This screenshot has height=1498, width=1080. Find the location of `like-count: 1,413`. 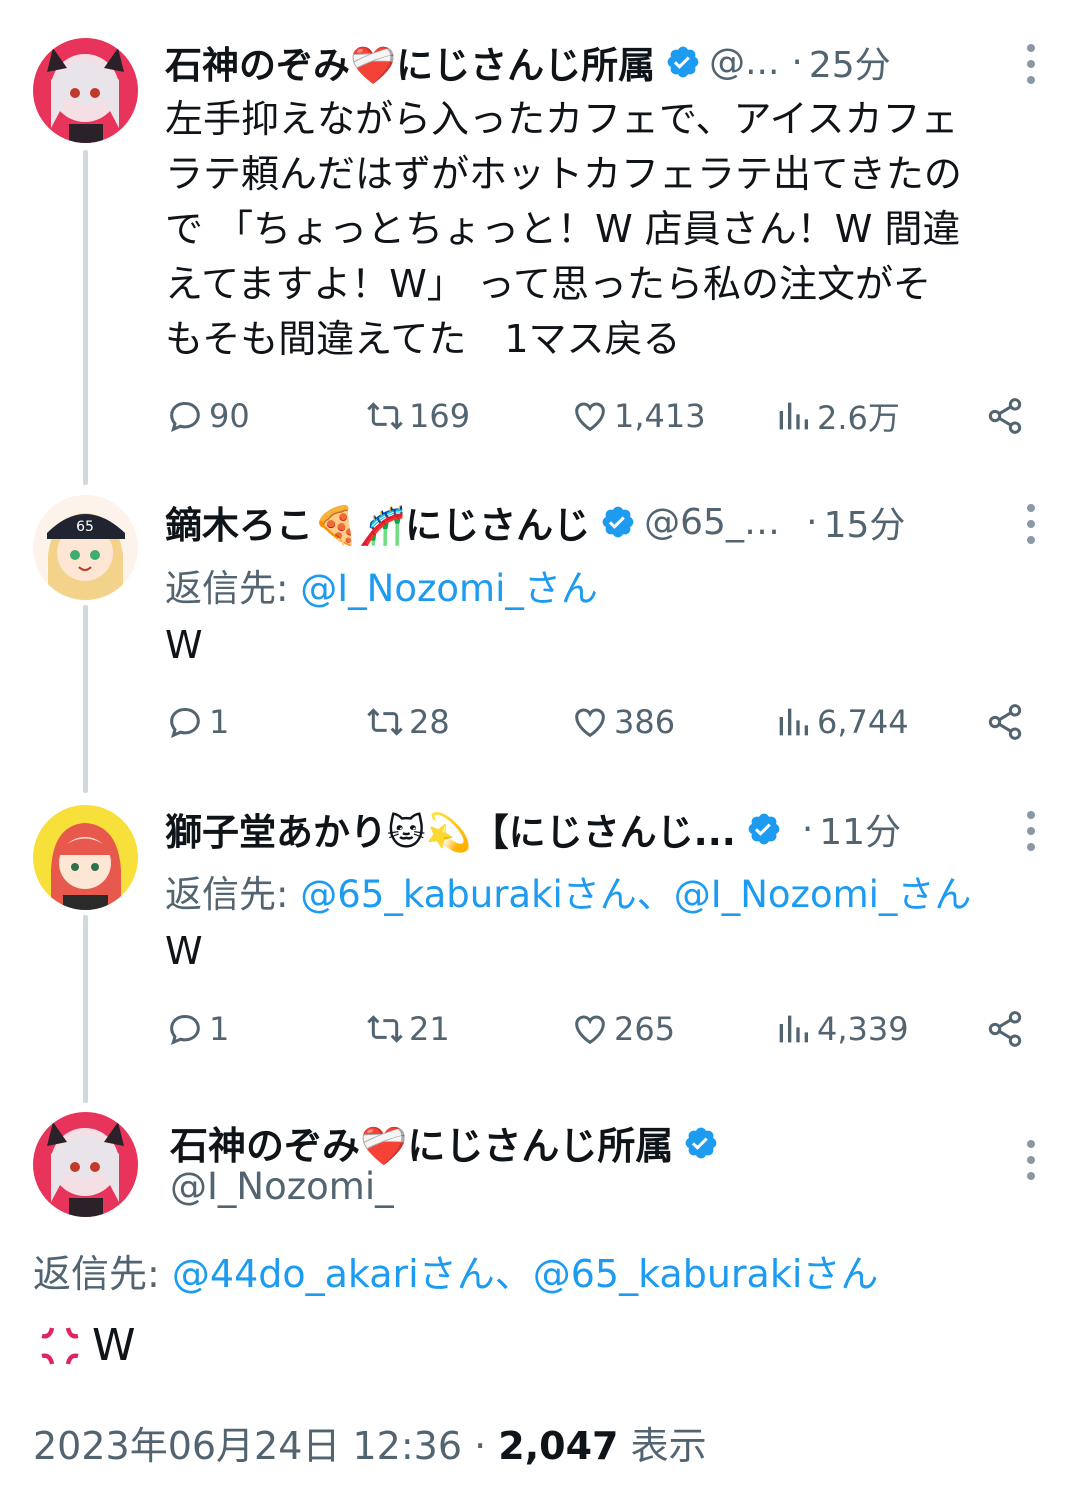

like-count: 1,413 is located at coordinates (660, 416).